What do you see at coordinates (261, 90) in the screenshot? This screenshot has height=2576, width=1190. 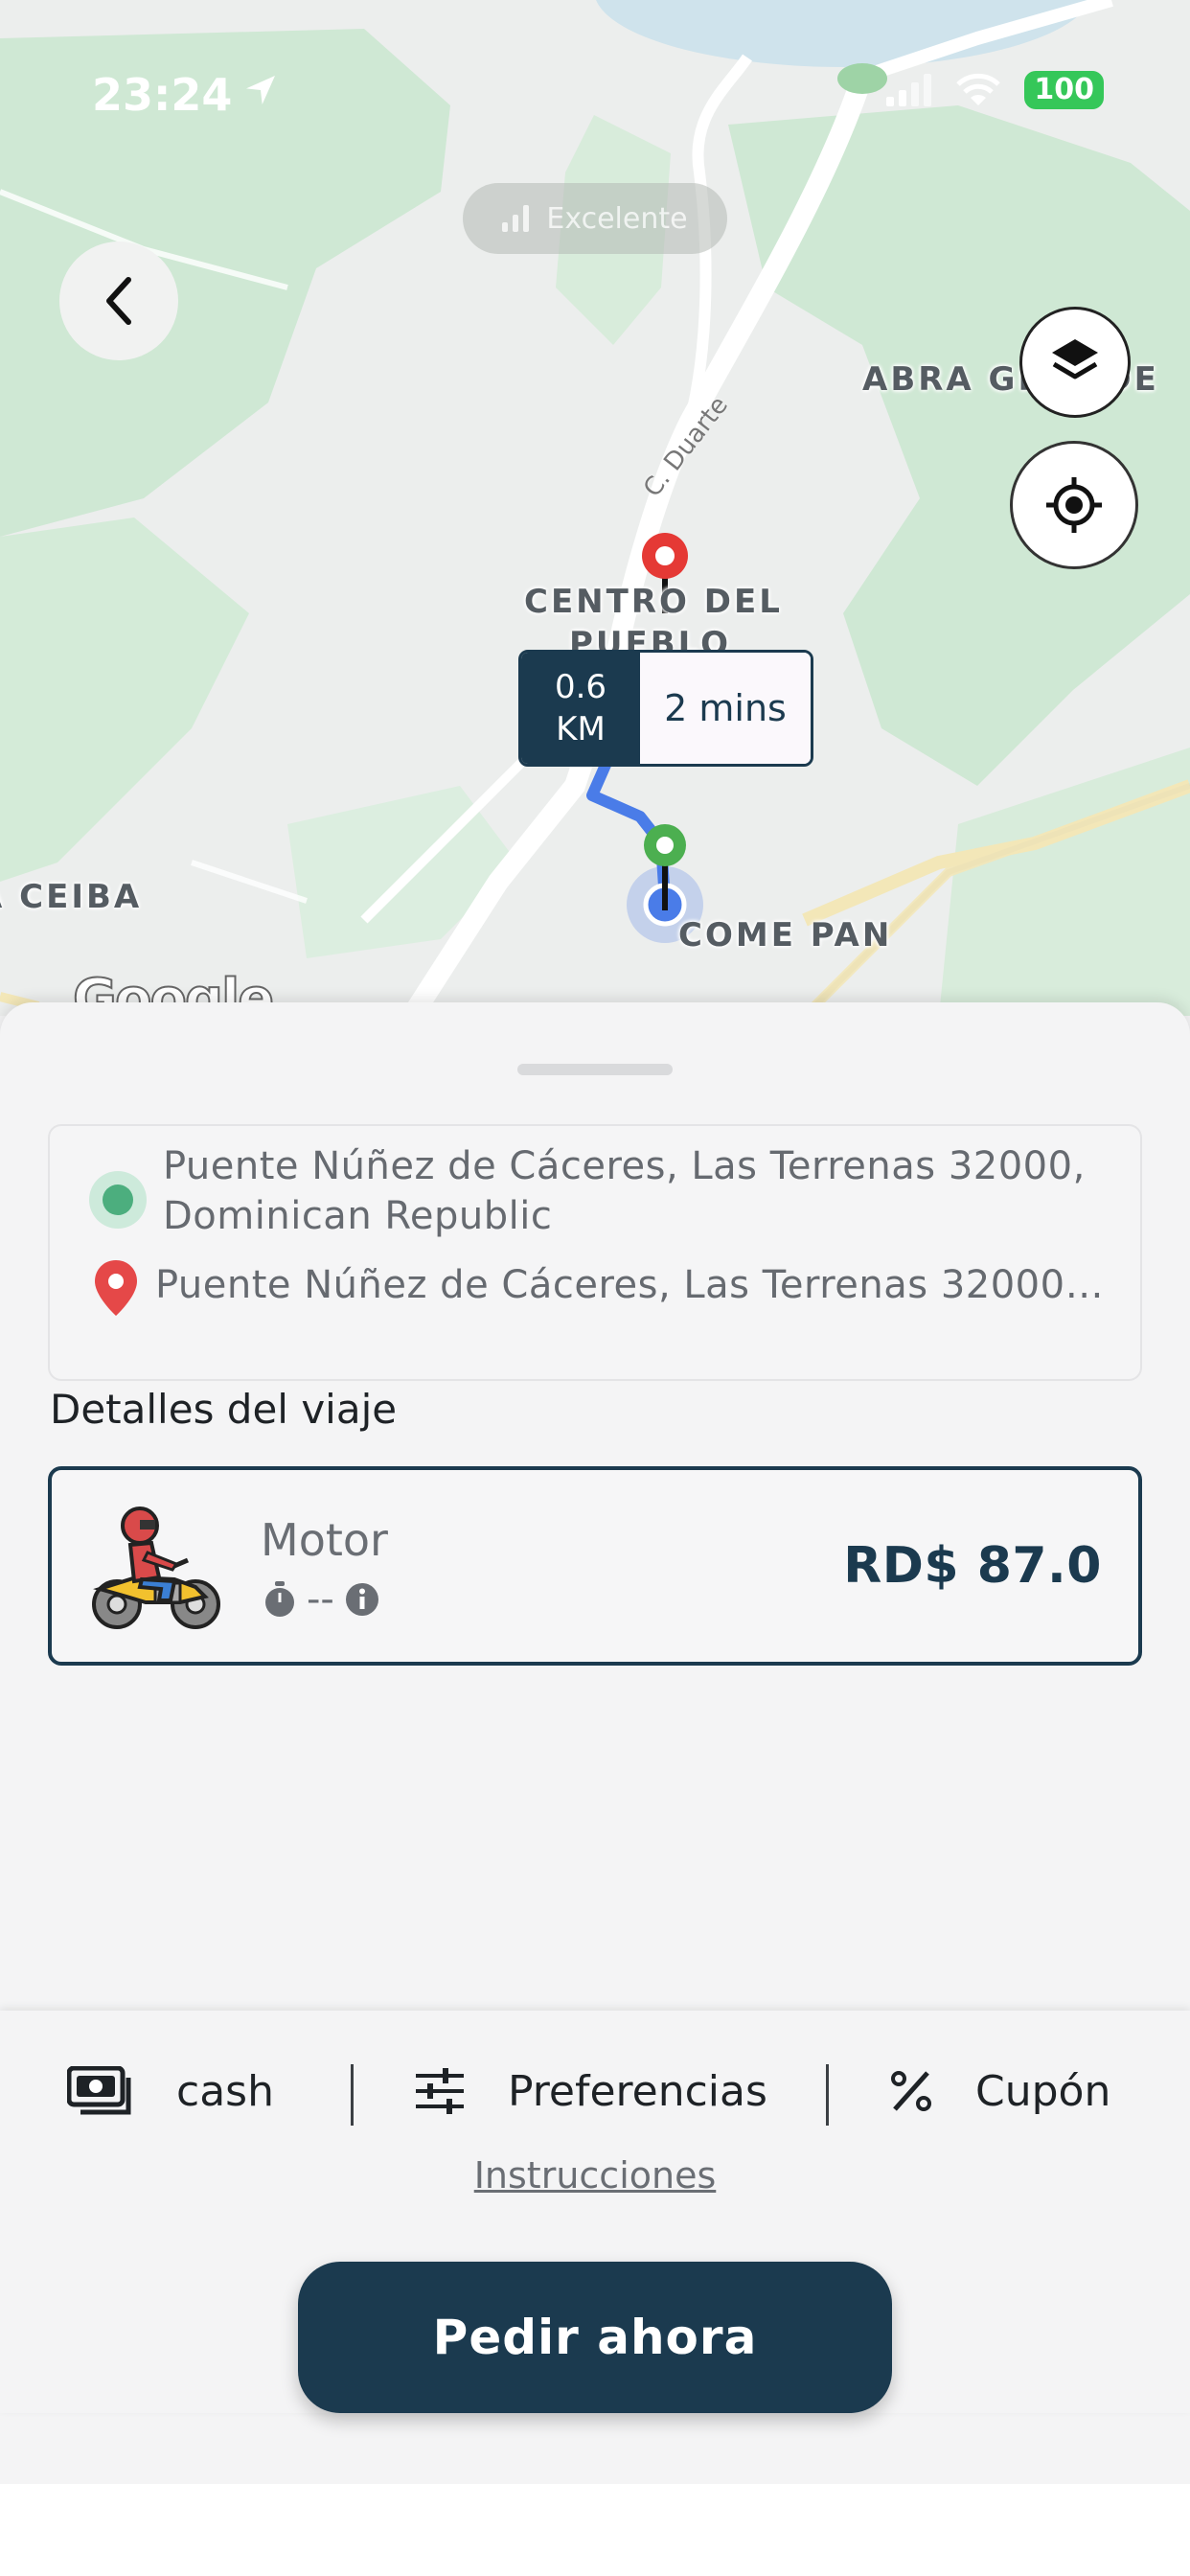 I see `location-arrow-icon` at bounding box center [261, 90].